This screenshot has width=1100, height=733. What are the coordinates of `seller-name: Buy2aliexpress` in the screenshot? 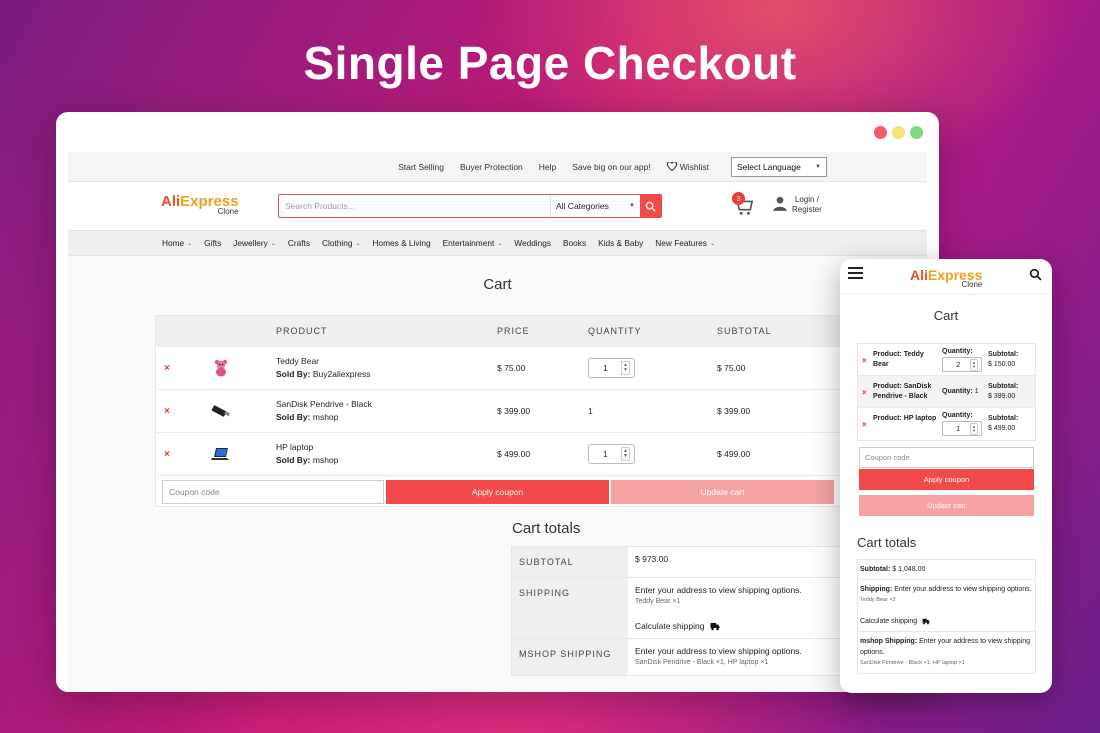 It's located at (342, 374).